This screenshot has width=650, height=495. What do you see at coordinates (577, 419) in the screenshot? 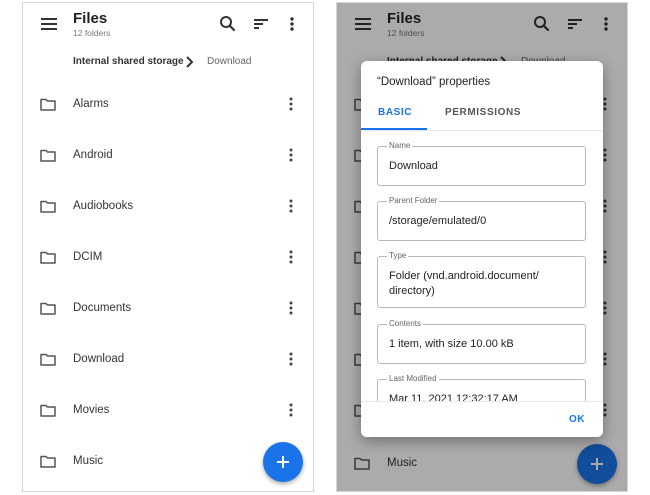
I see `ok-button: OK` at bounding box center [577, 419].